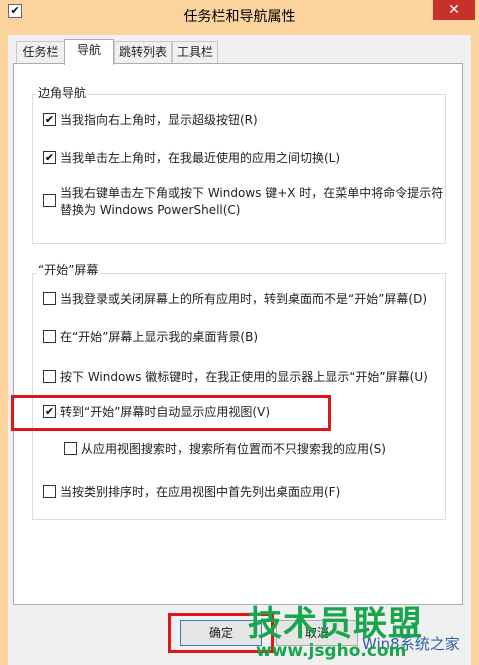  Describe the element at coordinates (244, 377) in the screenshot. I see `option-label: 按下 Windows 徽标键时，在我正使用的显示器上显示“开始”屏幕(U)` at that location.